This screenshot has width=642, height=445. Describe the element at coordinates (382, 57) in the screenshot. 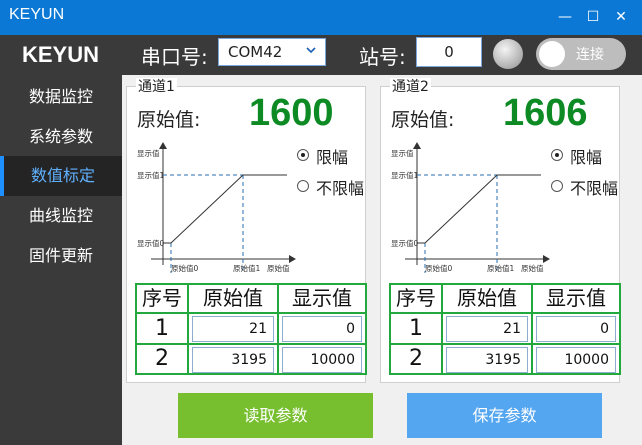

I see `station-label: 站号:` at that location.